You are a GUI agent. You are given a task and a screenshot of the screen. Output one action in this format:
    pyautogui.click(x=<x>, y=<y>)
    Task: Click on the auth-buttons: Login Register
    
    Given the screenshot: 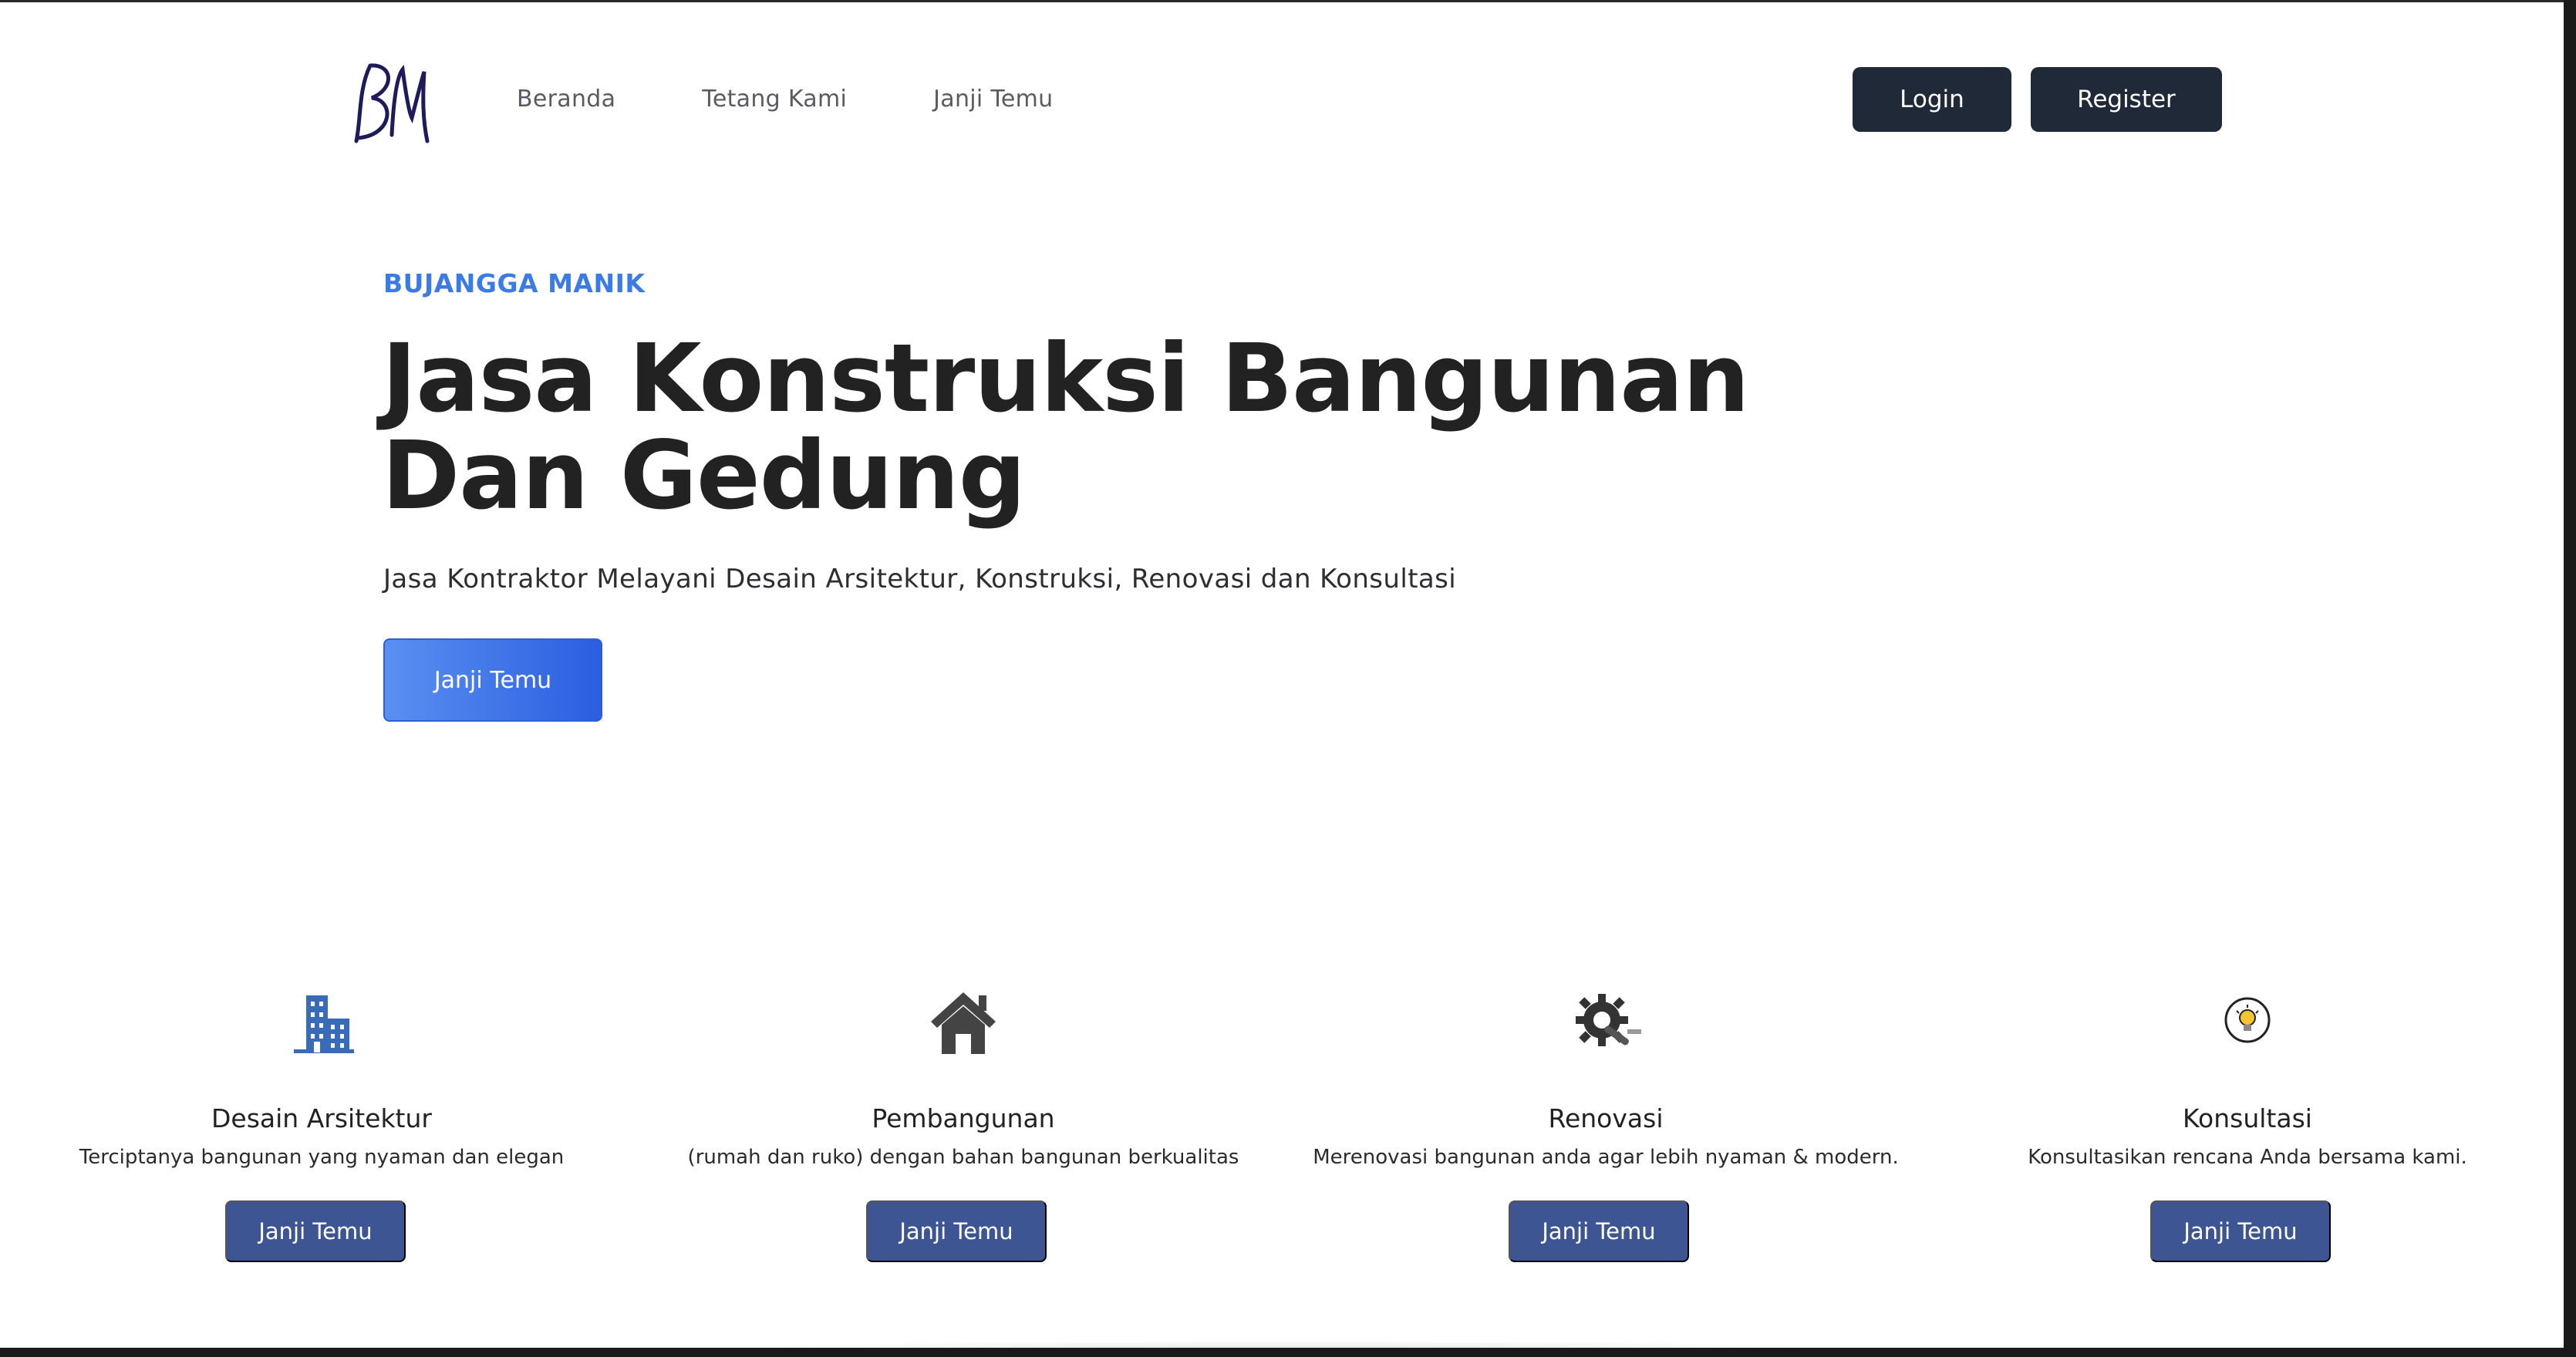 What is the action you would take?
    pyautogui.click(x=2037, y=99)
    